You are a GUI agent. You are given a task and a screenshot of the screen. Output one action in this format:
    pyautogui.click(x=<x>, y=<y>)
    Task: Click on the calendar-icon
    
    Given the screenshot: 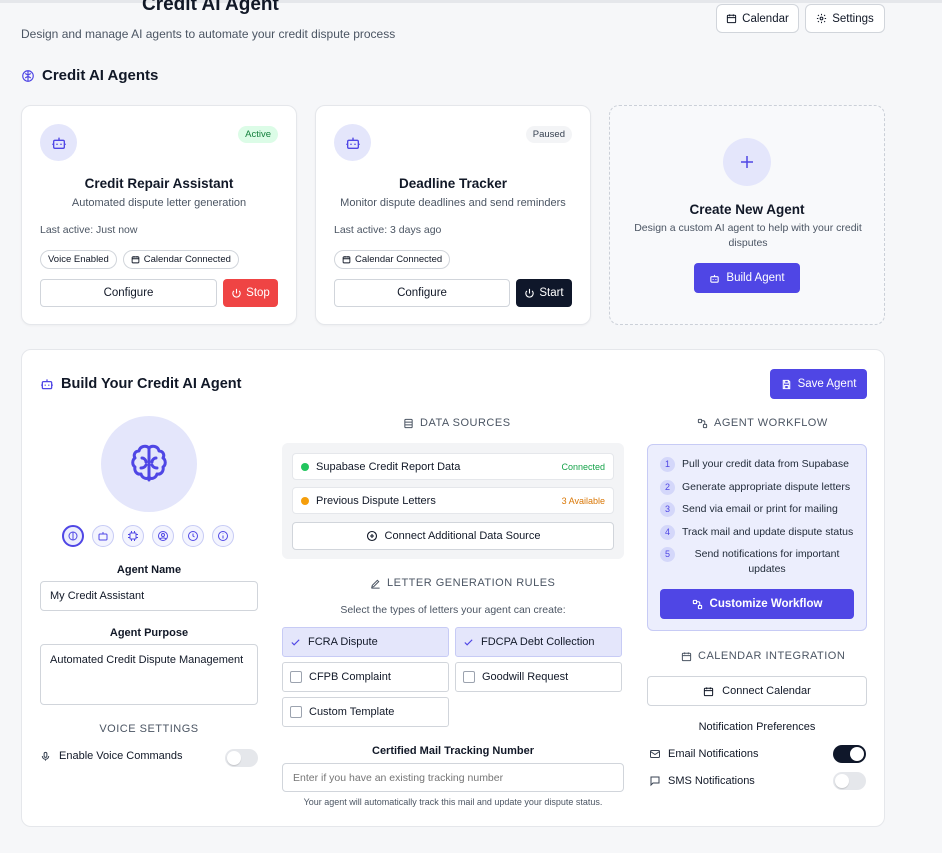 What is the action you would take?
    pyautogui.click(x=708, y=691)
    